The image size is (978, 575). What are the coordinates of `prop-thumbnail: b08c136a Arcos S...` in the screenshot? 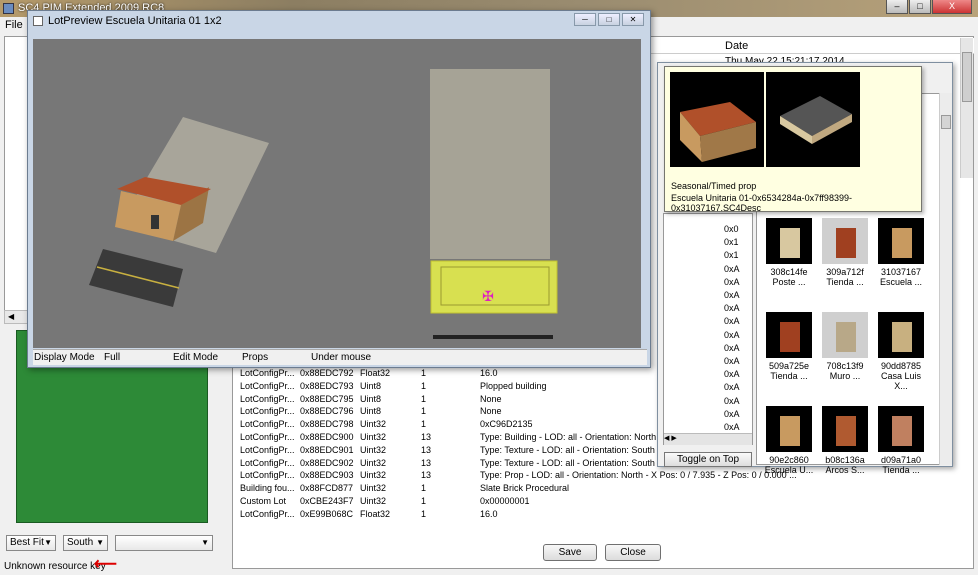 It's located at (845, 440).